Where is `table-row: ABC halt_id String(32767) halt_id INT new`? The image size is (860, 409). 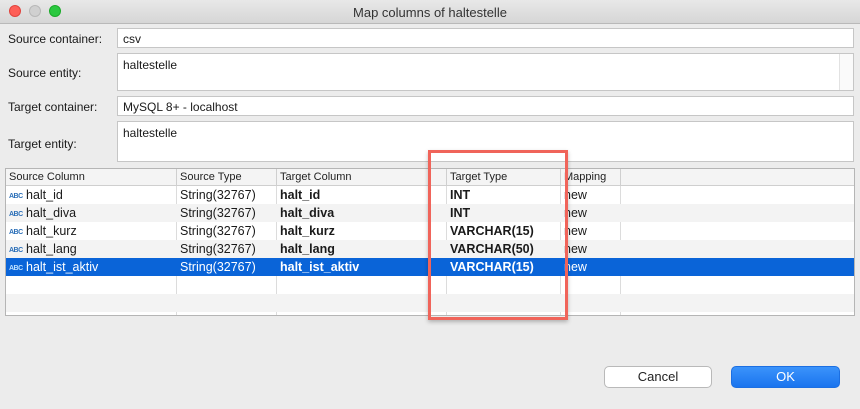
table-row: ABC halt_id String(32767) halt_id INT new is located at coordinates (430, 195).